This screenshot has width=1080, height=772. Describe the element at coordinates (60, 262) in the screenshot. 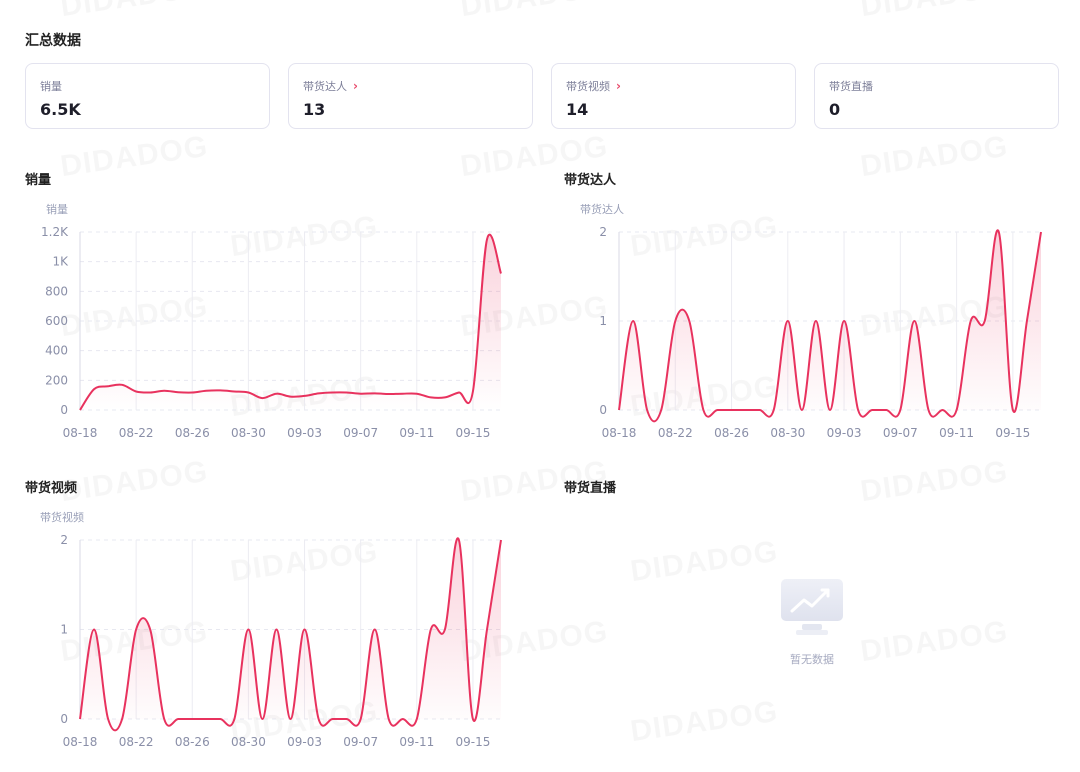

I see `y-tick-label: 1K` at that location.